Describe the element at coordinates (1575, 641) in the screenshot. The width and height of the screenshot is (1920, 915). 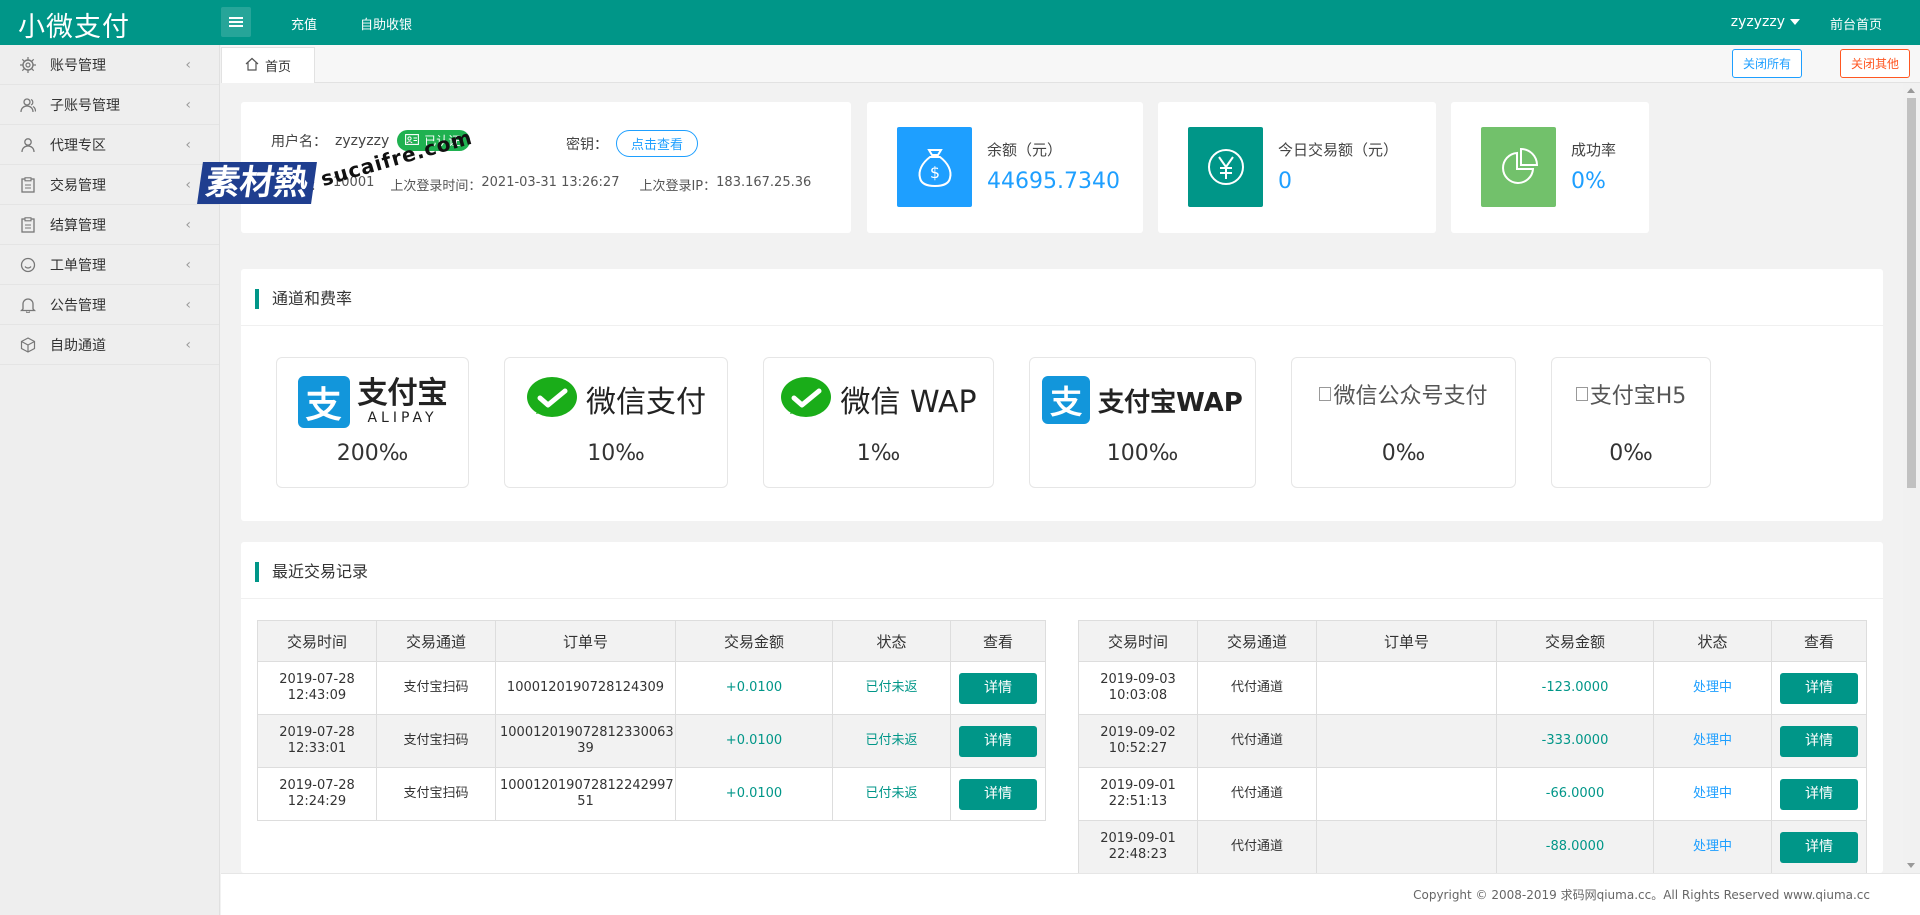
I see `col-amount: 交易金额` at that location.